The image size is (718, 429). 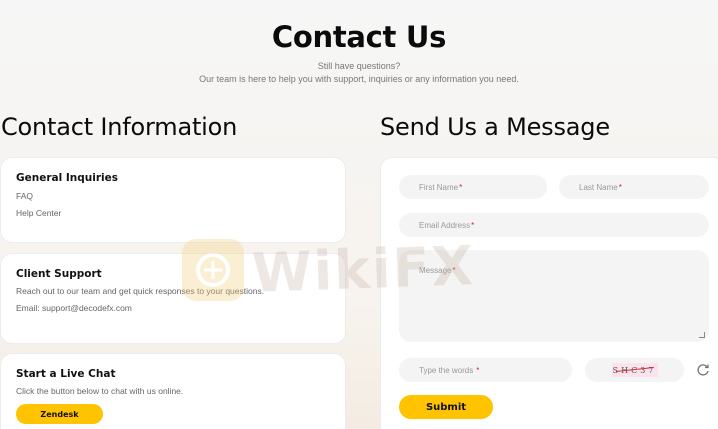 I want to click on captcha-box: SHC37, so click(x=634, y=370).